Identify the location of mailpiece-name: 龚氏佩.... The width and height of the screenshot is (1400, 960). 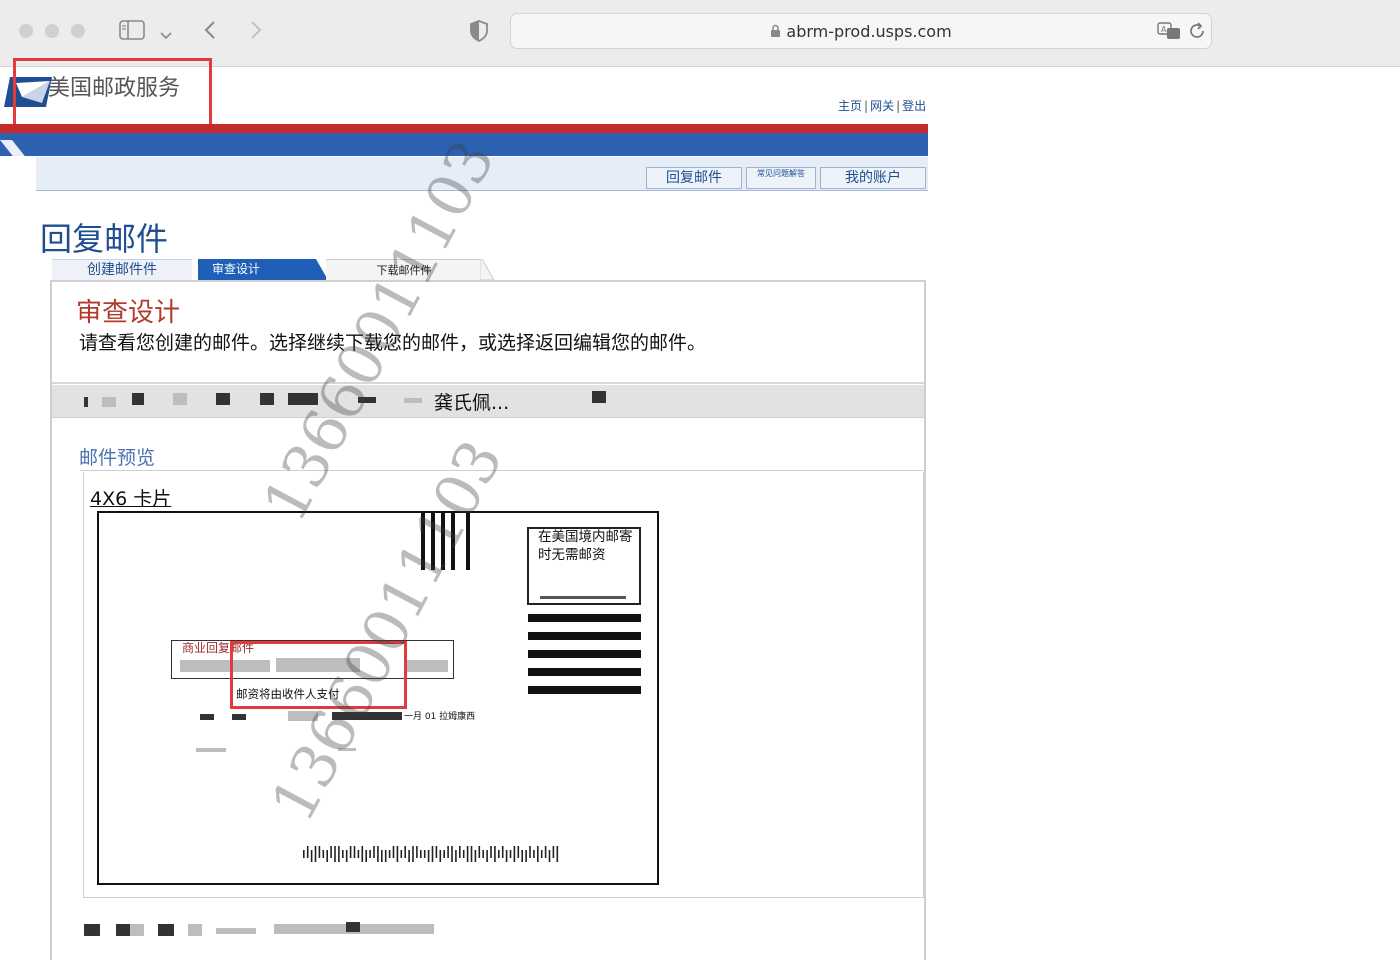
(472, 403).